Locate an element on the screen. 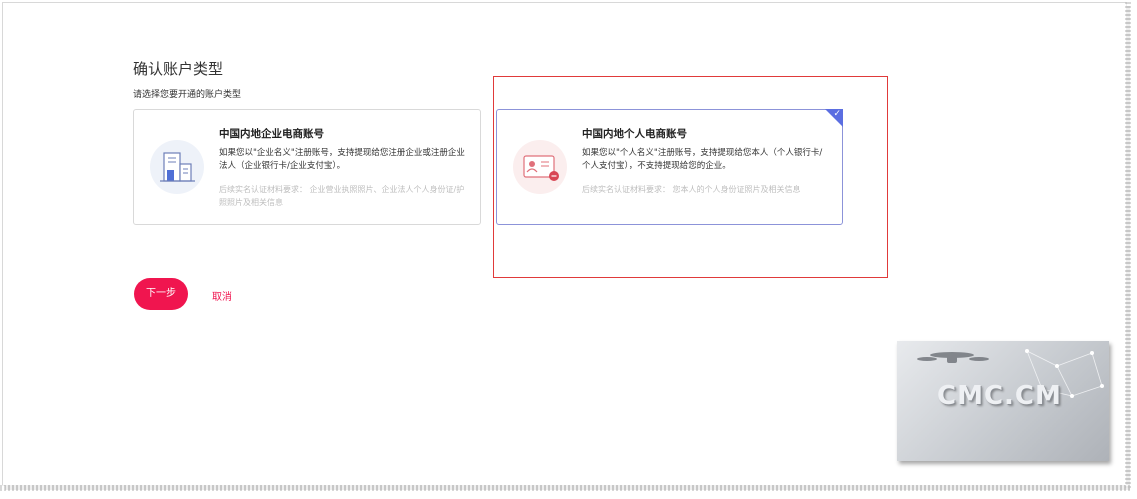 The width and height of the screenshot is (1137, 499). watermark-text: CMC.CM is located at coordinates (999, 396).